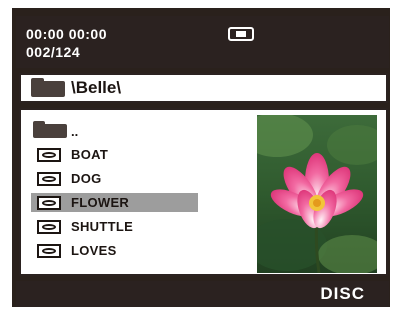 This screenshot has height=311, width=395. Describe the element at coordinates (202, 294) in the screenshot. I see `bottom-bar: DISC` at that location.